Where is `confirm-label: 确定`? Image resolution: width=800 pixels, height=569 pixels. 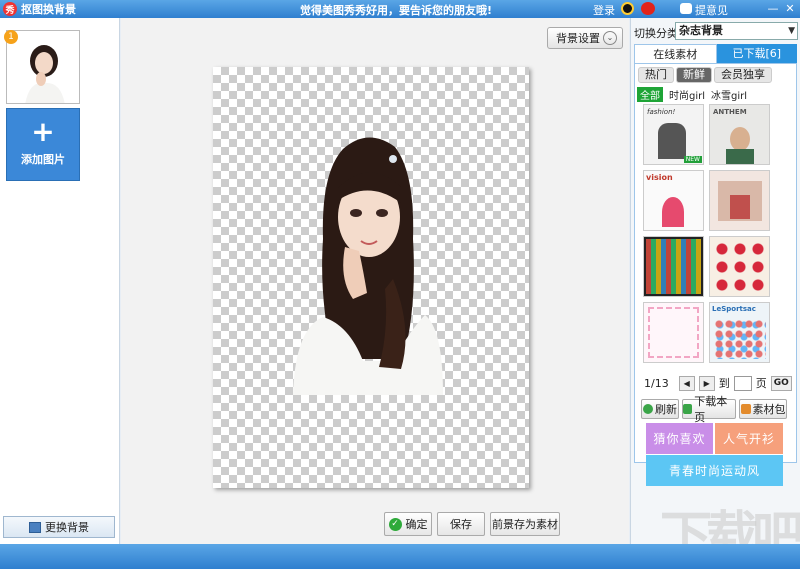
confirm-label: 确定 is located at coordinates (416, 524).